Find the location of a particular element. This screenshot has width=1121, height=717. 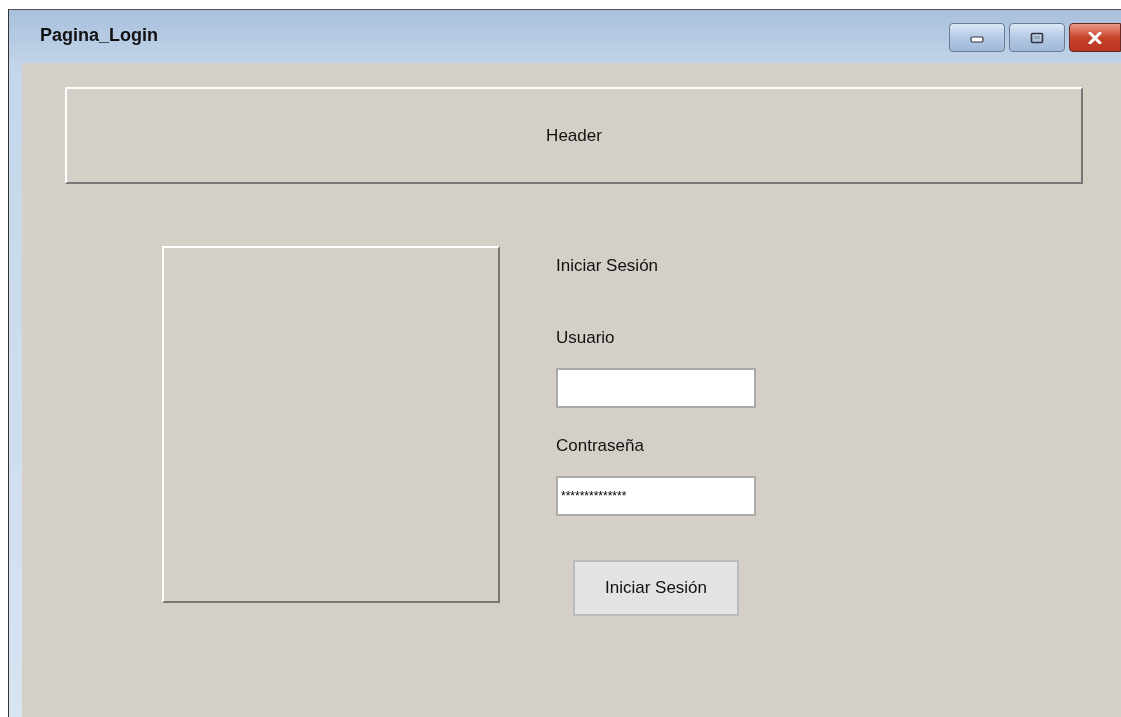

window-title: Pagina_Login is located at coordinates (99, 35).